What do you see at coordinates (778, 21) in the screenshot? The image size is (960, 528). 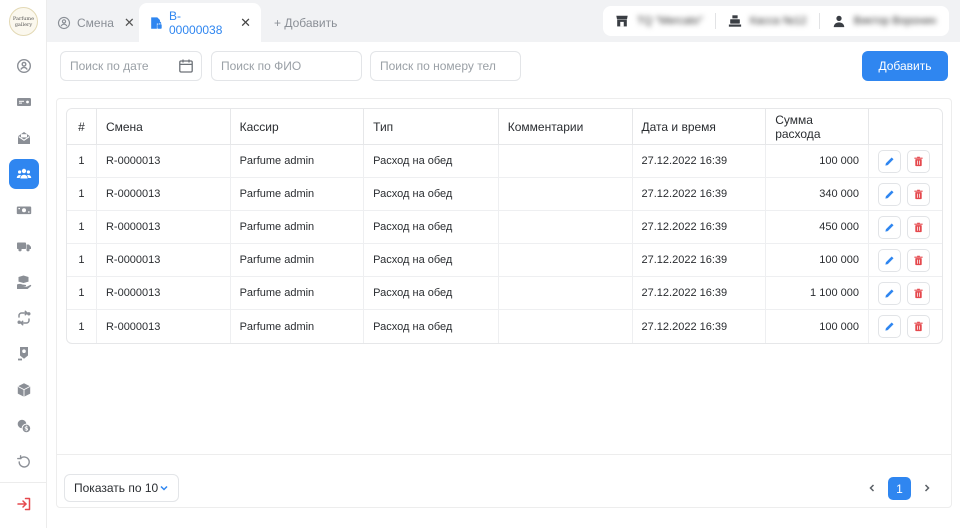 I see `register-name: Касса №12` at bounding box center [778, 21].